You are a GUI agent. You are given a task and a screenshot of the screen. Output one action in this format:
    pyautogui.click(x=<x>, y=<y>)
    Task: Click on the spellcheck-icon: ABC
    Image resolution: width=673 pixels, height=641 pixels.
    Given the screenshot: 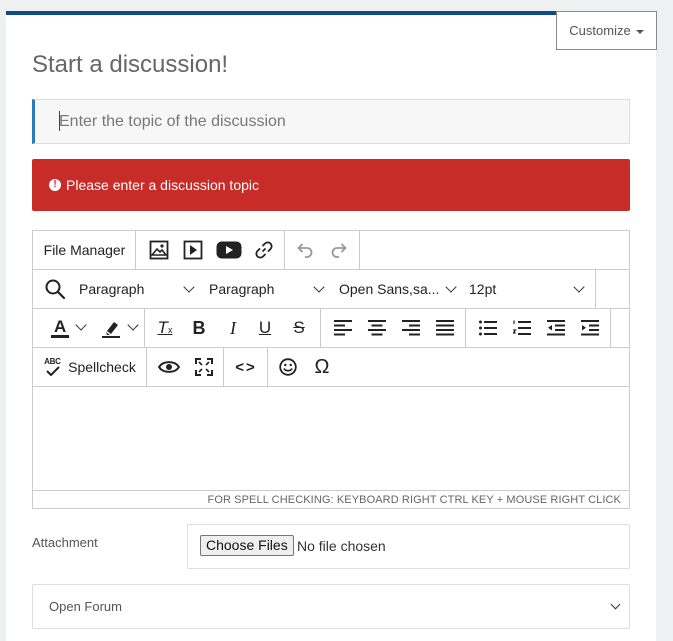 What is the action you would take?
    pyautogui.click(x=53, y=367)
    